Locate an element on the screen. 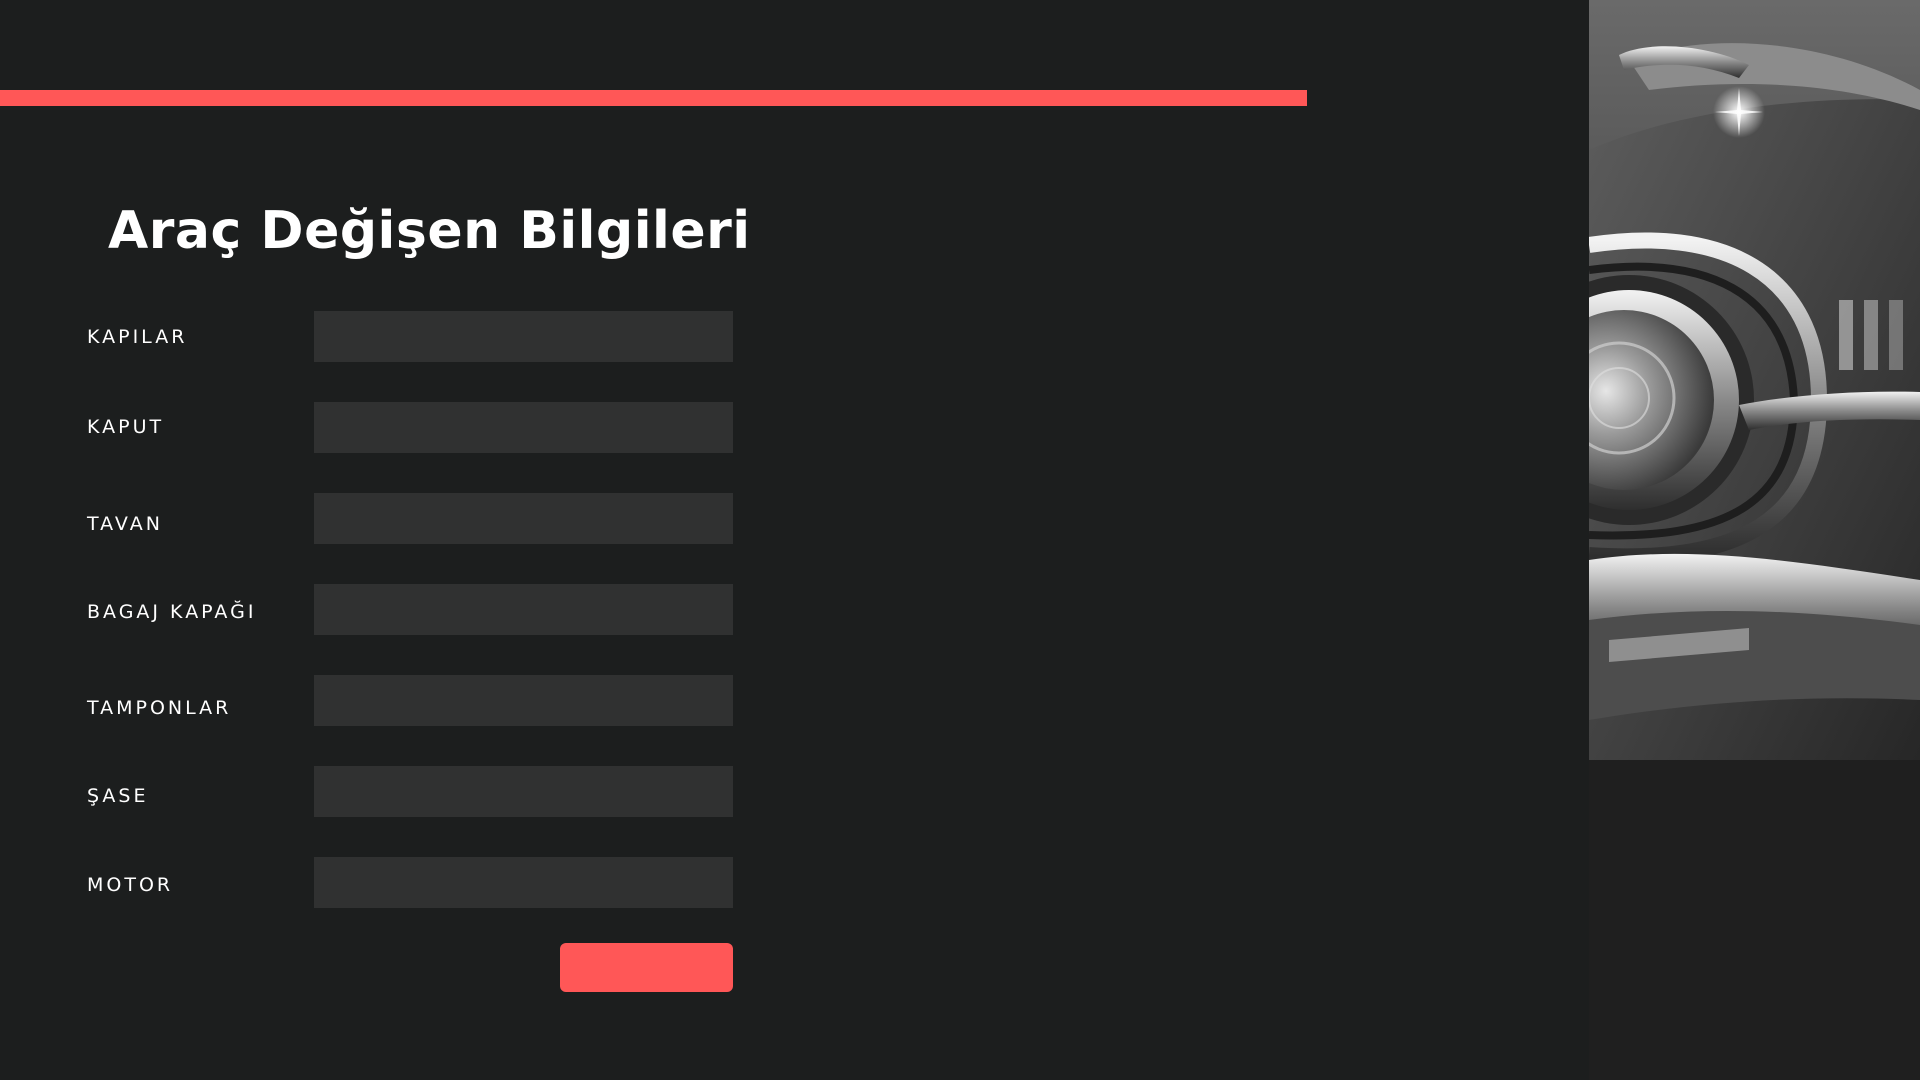  bumpers-input is located at coordinates (523, 700).